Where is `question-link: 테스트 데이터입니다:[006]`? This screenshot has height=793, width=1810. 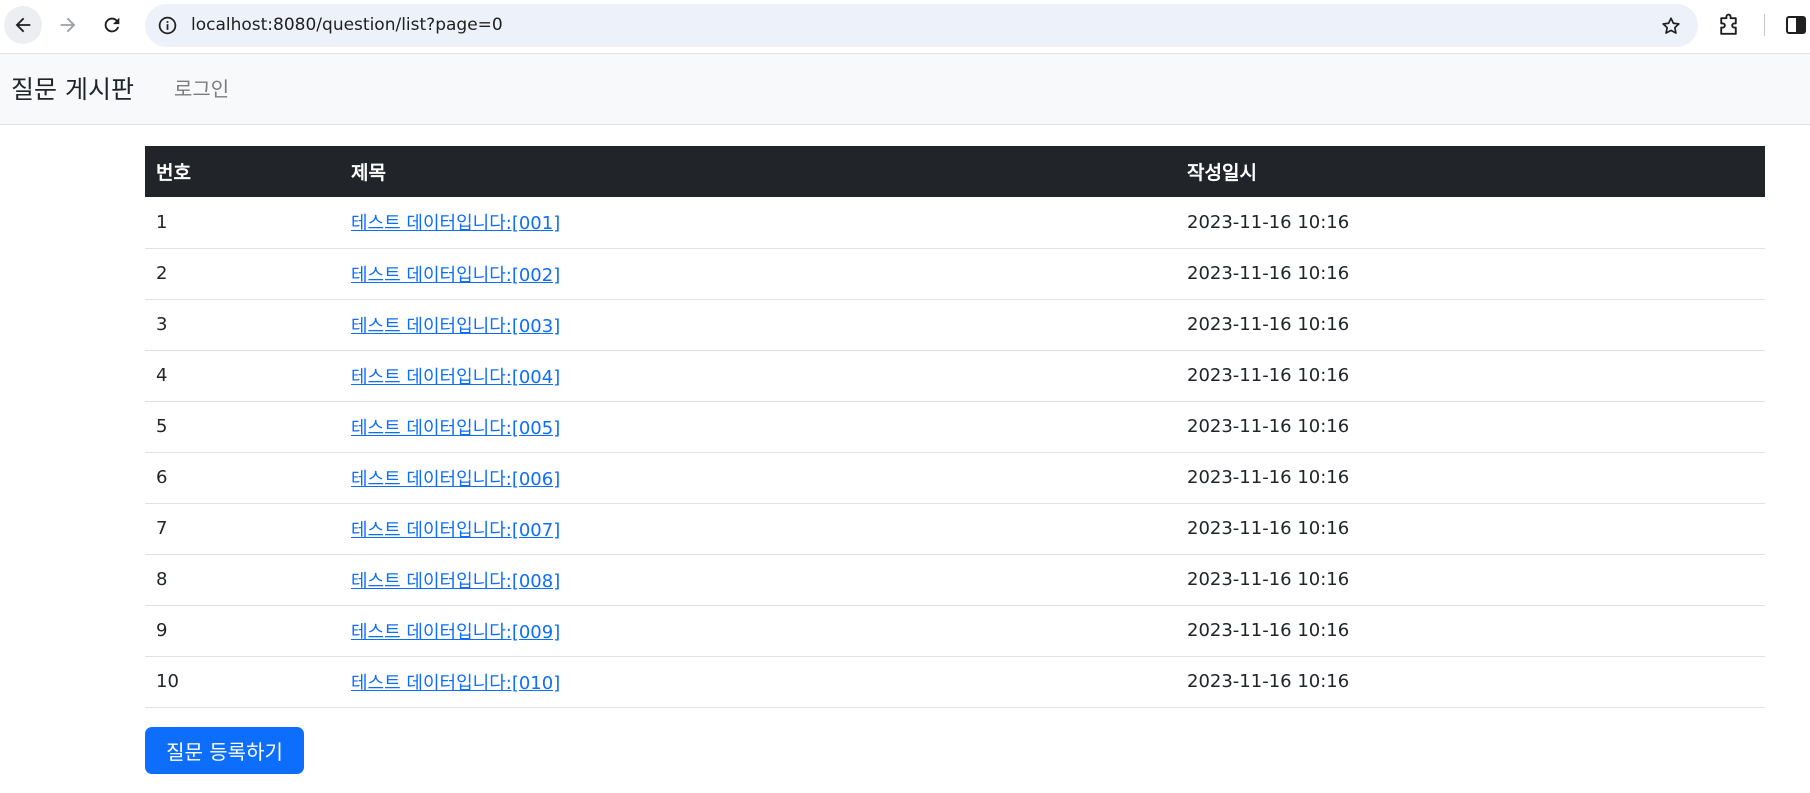
question-link: 테스트 데이터입니다:[006] is located at coordinates (455, 479).